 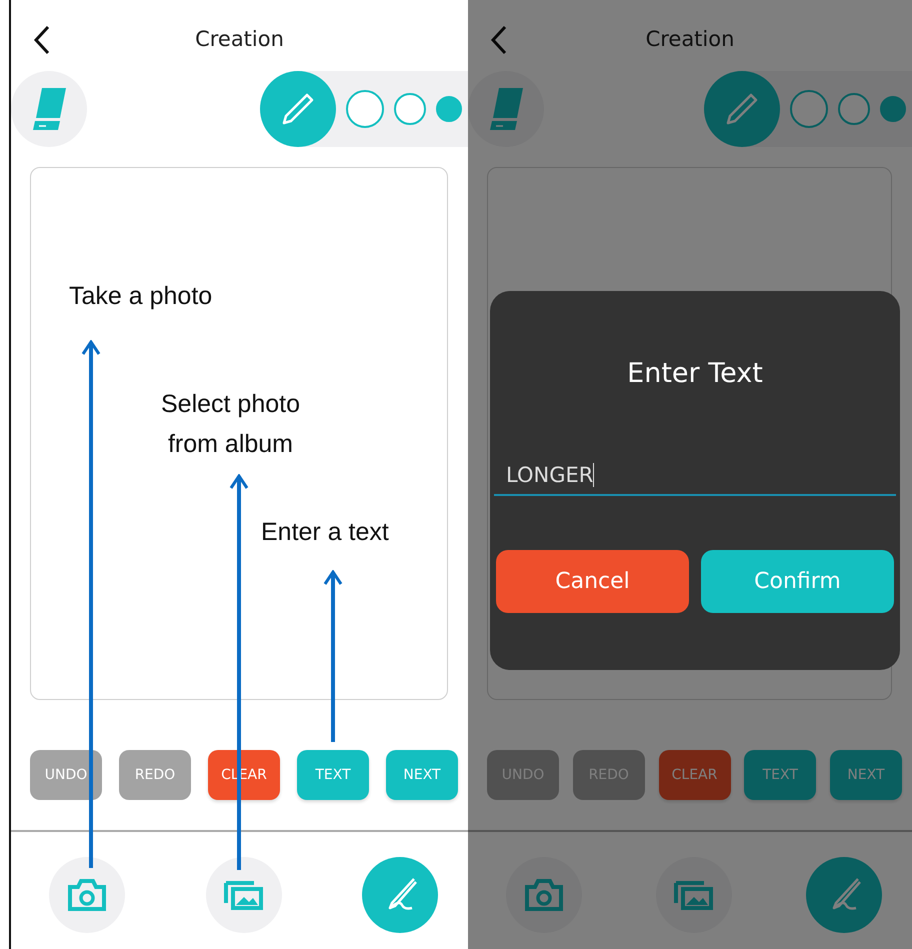 What do you see at coordinates (694, 775) in the screenshot?
I see `action-button: CLEAR` at bounding box center [694, 775].